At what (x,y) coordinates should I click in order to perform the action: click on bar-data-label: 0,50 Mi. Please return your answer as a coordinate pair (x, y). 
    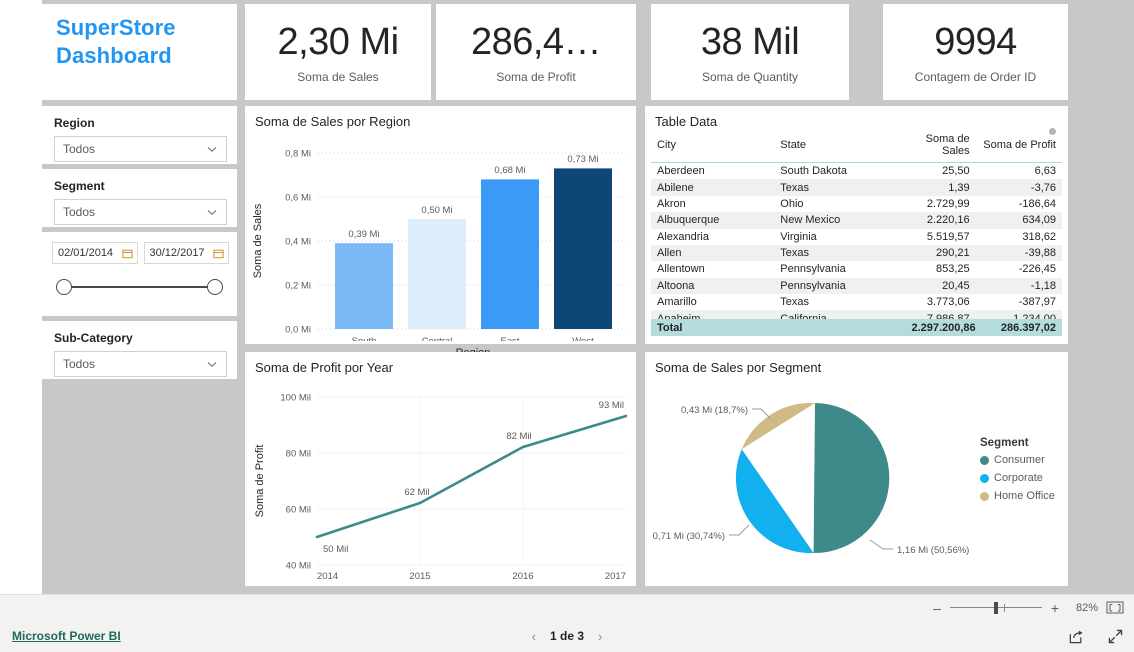
    Looking at the image, I should click on (436, 210).